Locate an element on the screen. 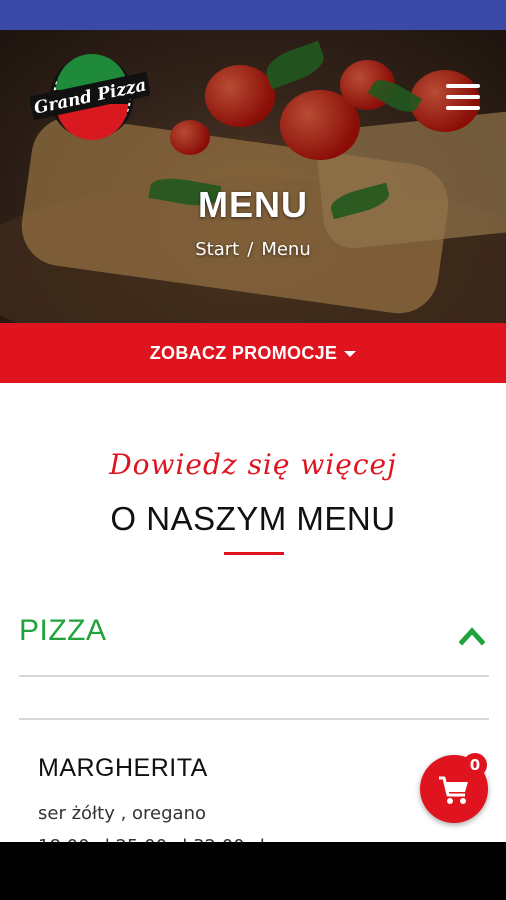 The height and width of the screenshot is (900, 506). system-navigation-bar is located at coordinates (253, 871).